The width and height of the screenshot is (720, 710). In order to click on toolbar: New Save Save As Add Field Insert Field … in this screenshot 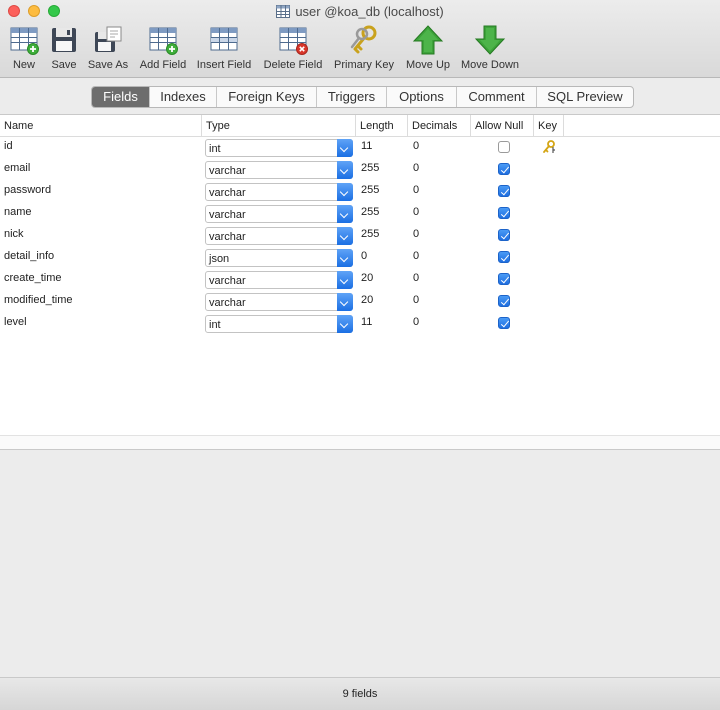, I will do `click(360, 50)`.